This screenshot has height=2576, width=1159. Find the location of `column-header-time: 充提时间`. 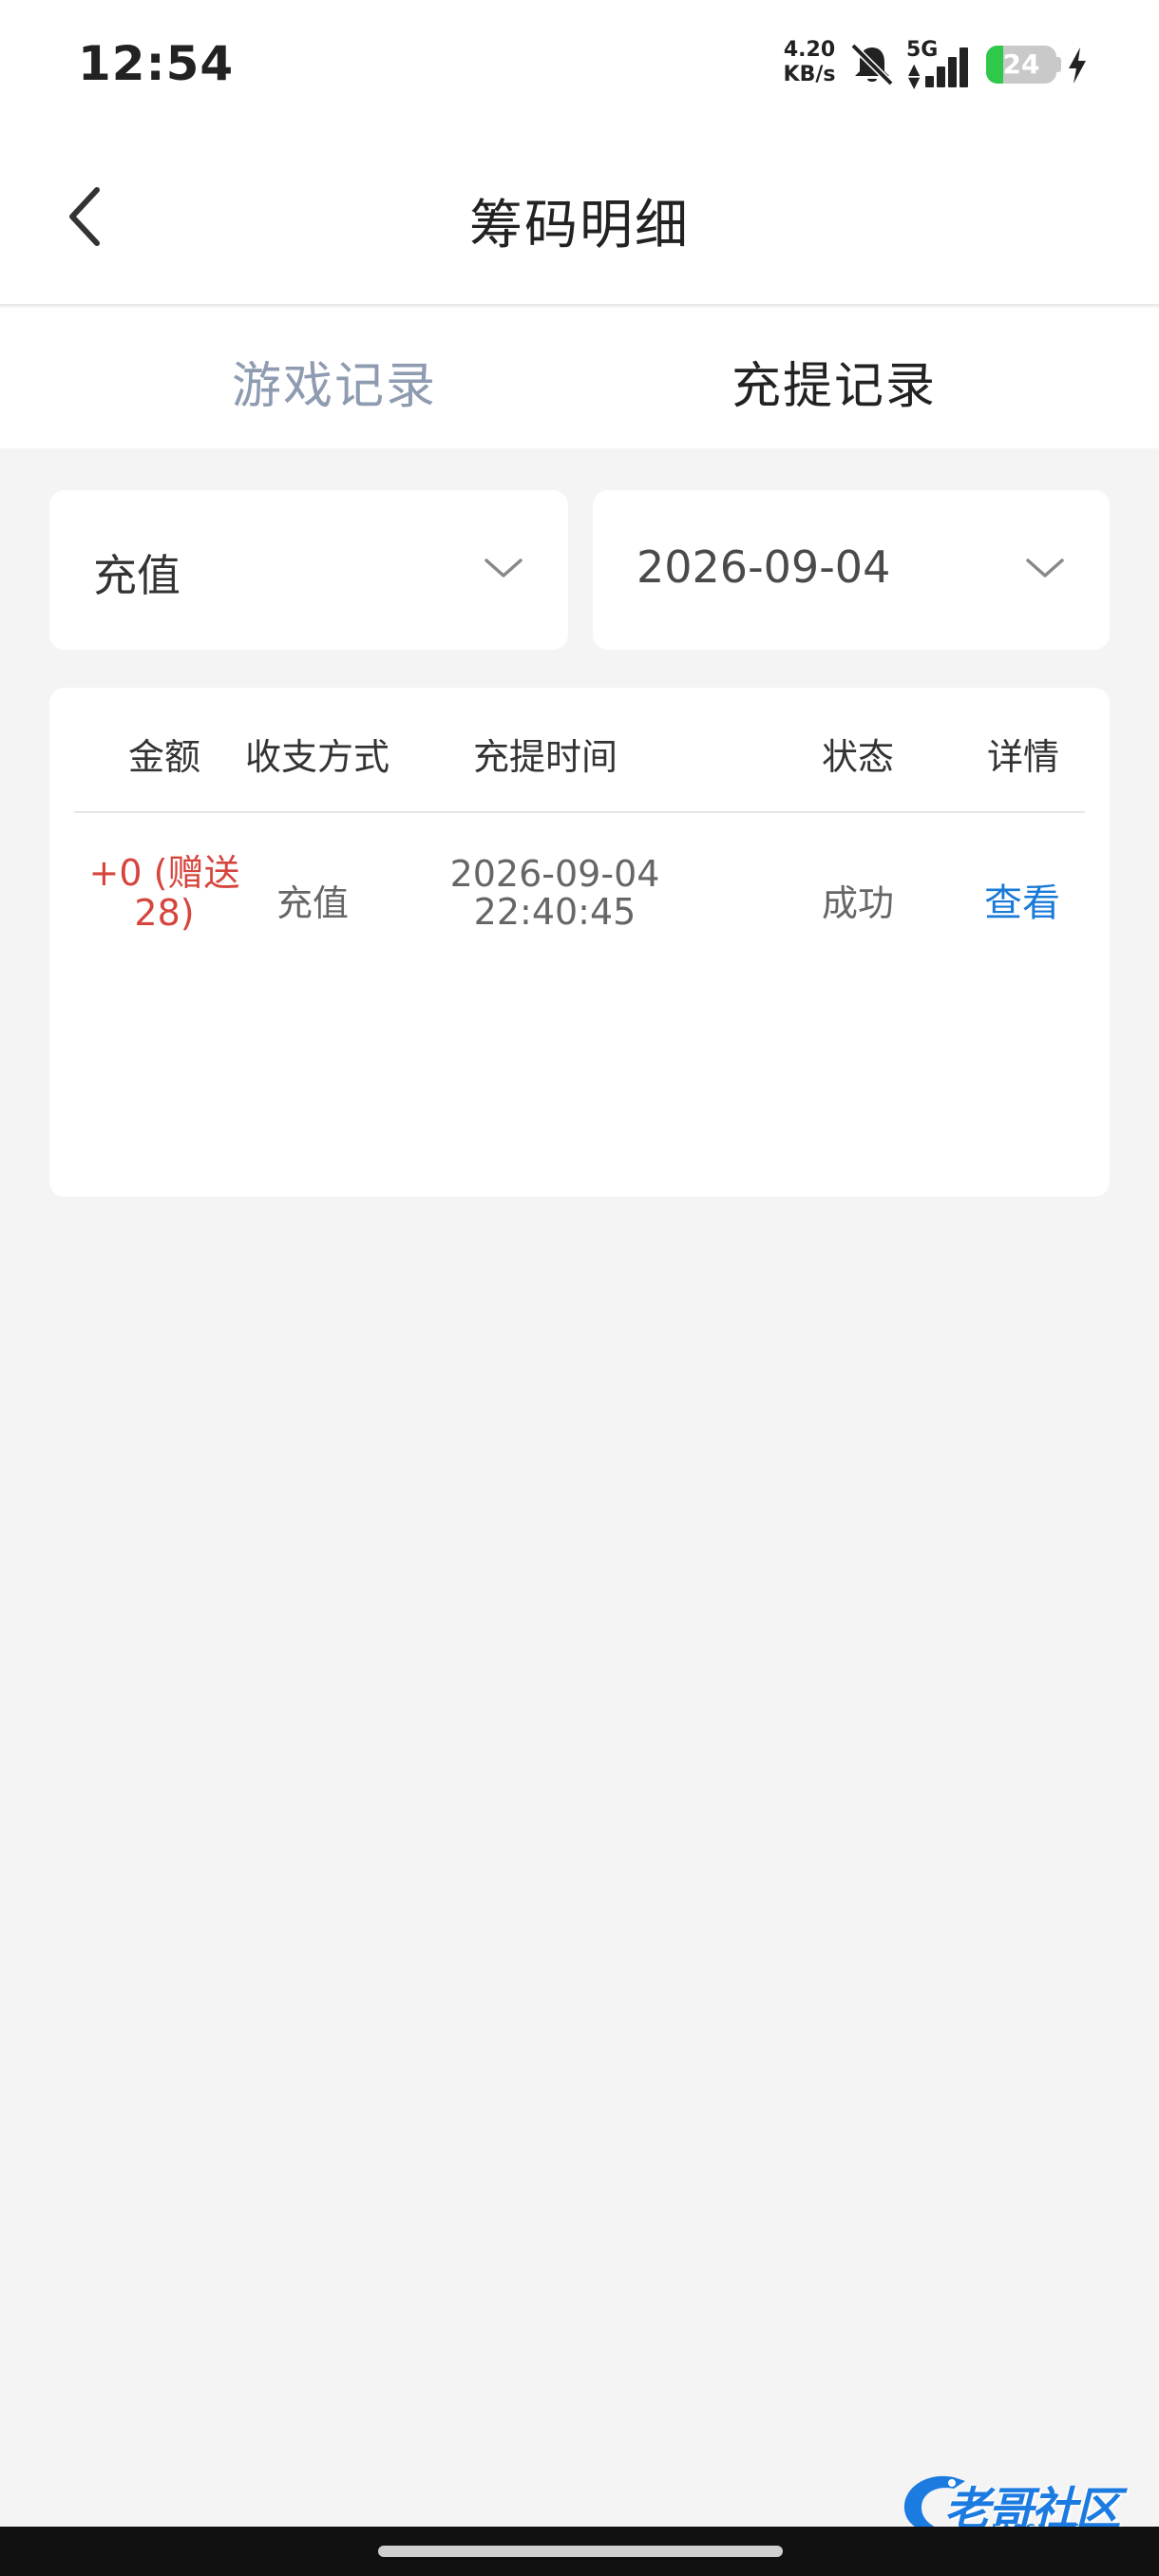

column-header-time: 充提时间 is located at coordinates (545, 757).